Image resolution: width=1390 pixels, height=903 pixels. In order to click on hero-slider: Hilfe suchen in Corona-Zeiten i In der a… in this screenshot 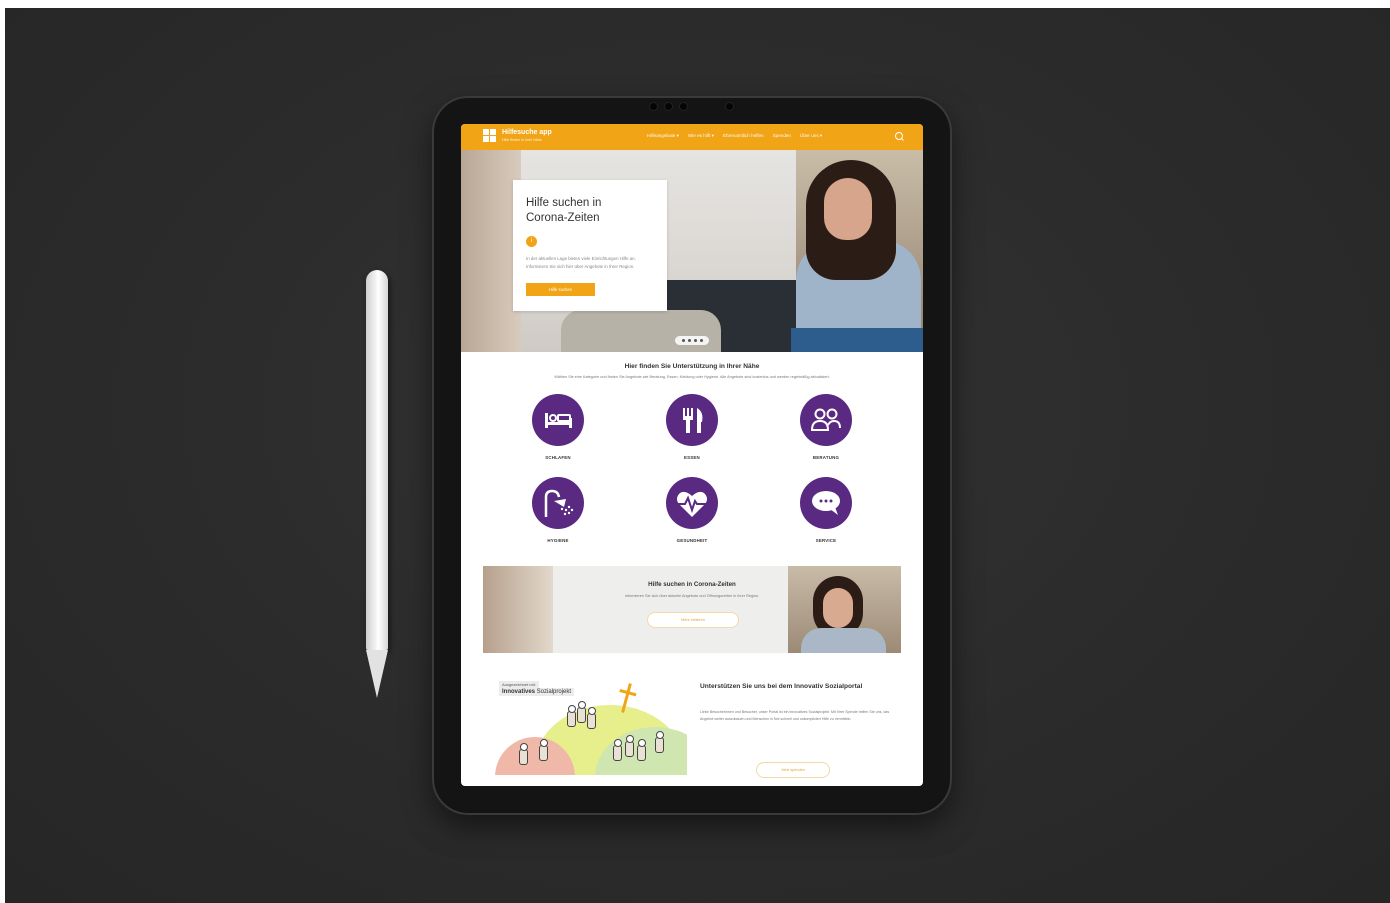, I will do `click(692, 251)`.